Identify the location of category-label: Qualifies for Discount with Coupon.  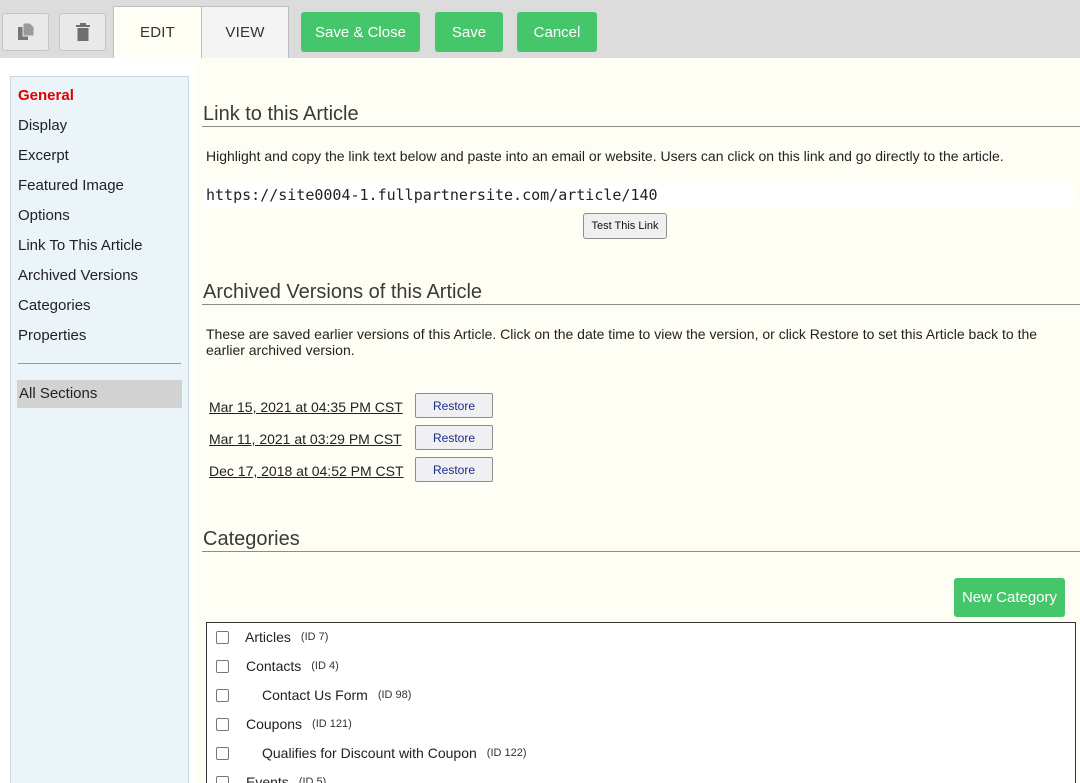
(369, 753).